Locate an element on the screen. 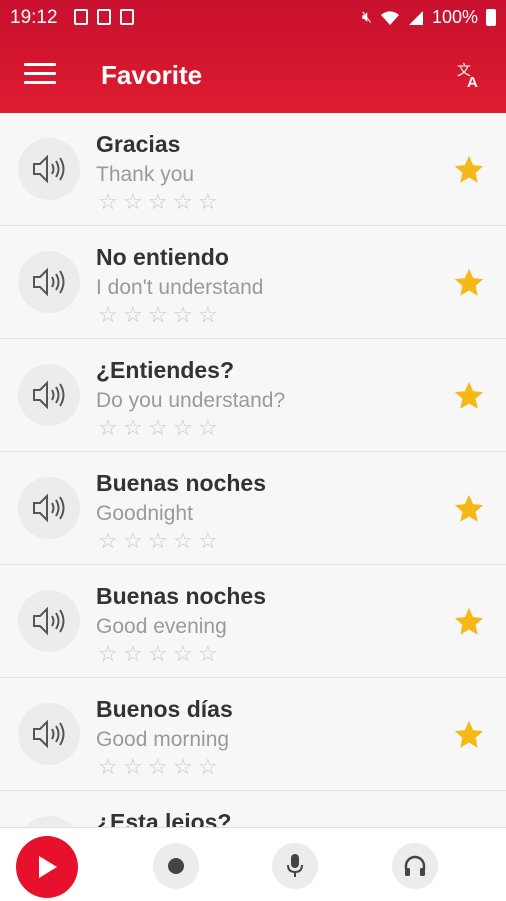 The height and width of the screenshot is (901, 506). translate-icon: 文 A is located at coordinates (469, 75).